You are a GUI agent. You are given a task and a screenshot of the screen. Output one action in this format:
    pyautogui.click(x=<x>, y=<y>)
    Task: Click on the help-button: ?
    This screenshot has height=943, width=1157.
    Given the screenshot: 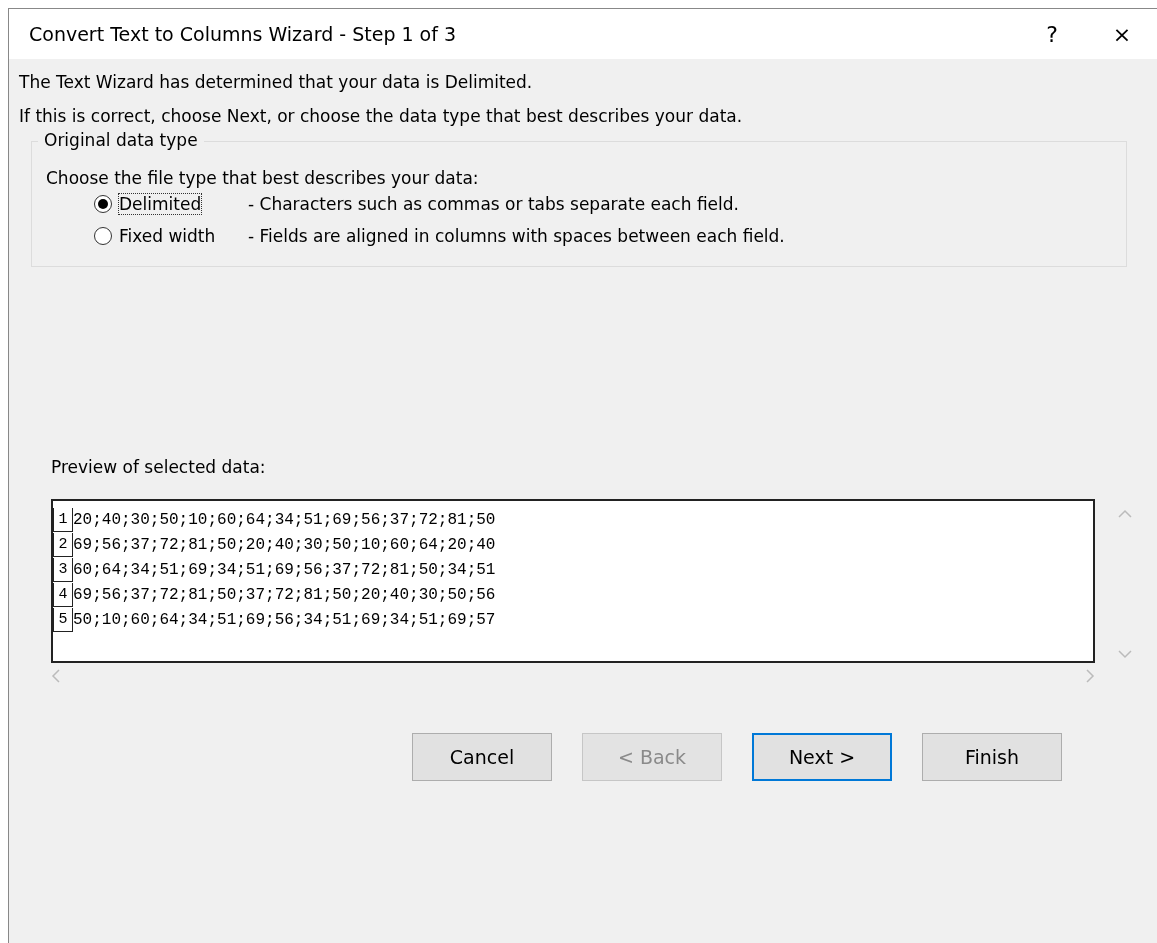 What is the action you would take?
    pyautogui.click(x=1052, y=34)
    